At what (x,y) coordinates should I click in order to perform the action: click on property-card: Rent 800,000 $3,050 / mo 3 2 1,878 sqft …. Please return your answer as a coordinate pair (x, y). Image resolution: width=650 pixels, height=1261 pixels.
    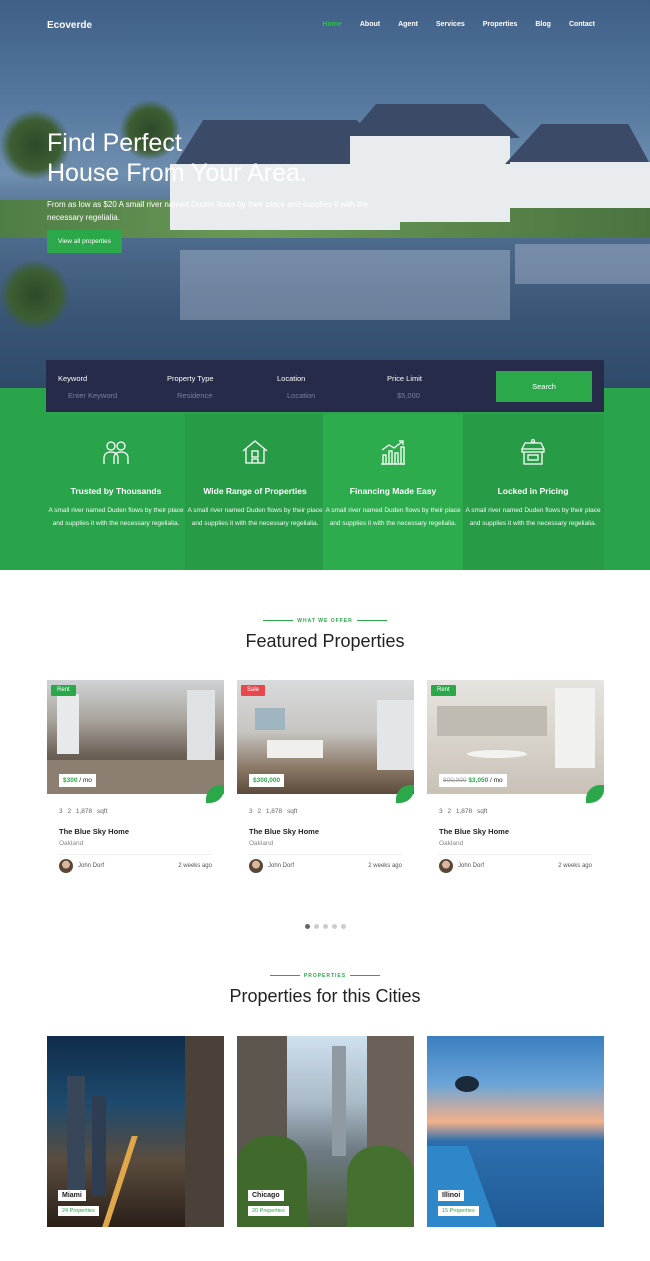
    Looking at the image, I should click on (515, 785).